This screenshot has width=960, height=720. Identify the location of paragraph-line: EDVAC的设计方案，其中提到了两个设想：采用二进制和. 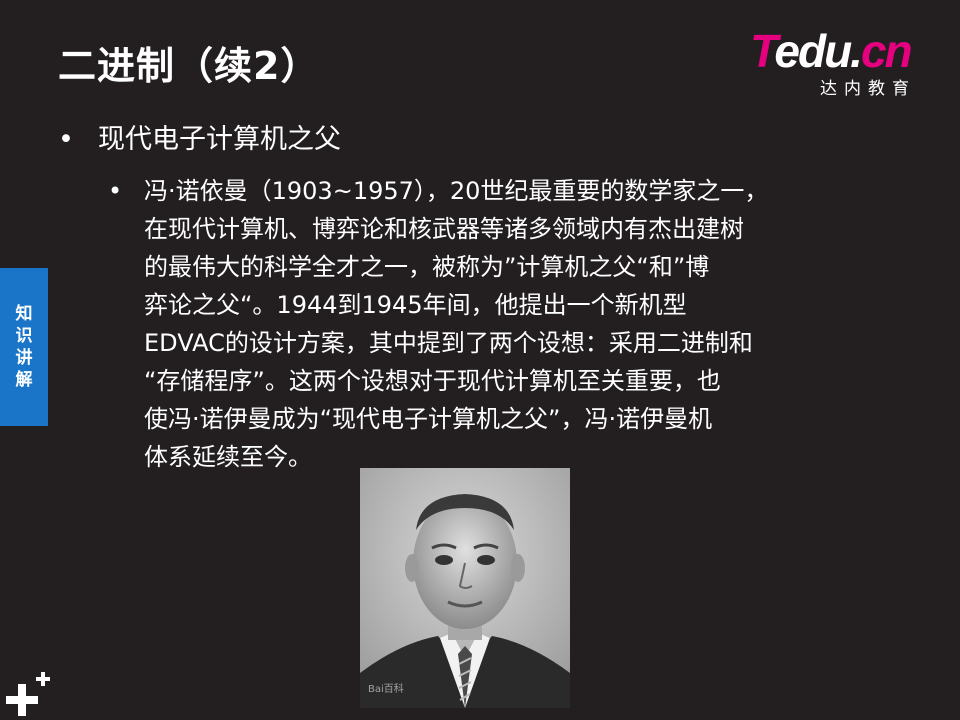
(448, 343).